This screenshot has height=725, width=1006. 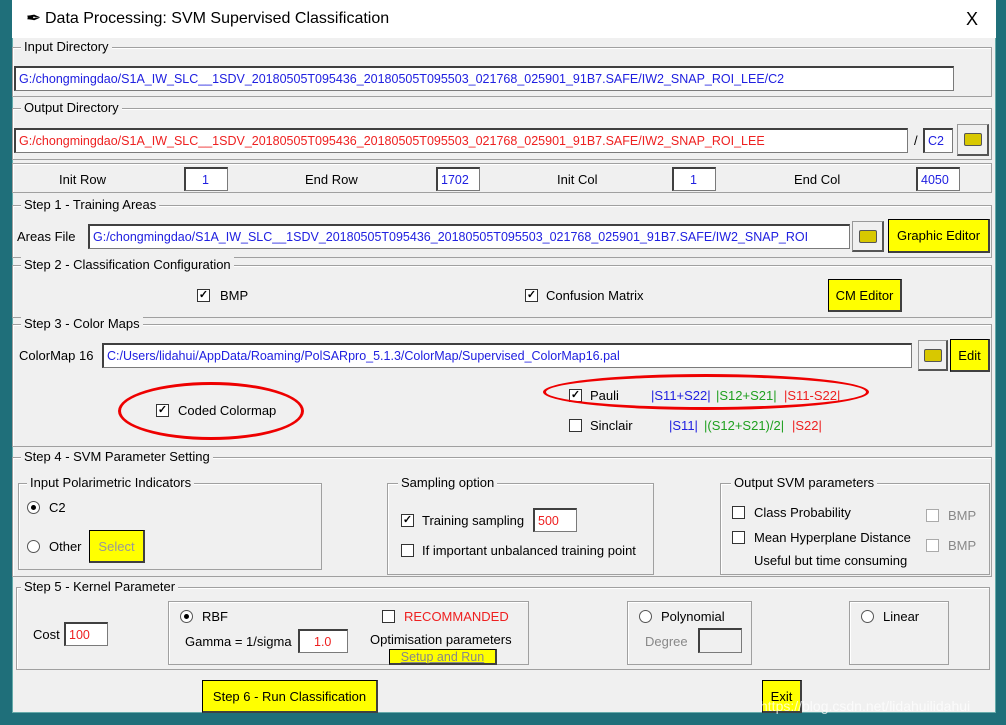 I want to click on end-row-field: 1702, so click(x=458, y=179).